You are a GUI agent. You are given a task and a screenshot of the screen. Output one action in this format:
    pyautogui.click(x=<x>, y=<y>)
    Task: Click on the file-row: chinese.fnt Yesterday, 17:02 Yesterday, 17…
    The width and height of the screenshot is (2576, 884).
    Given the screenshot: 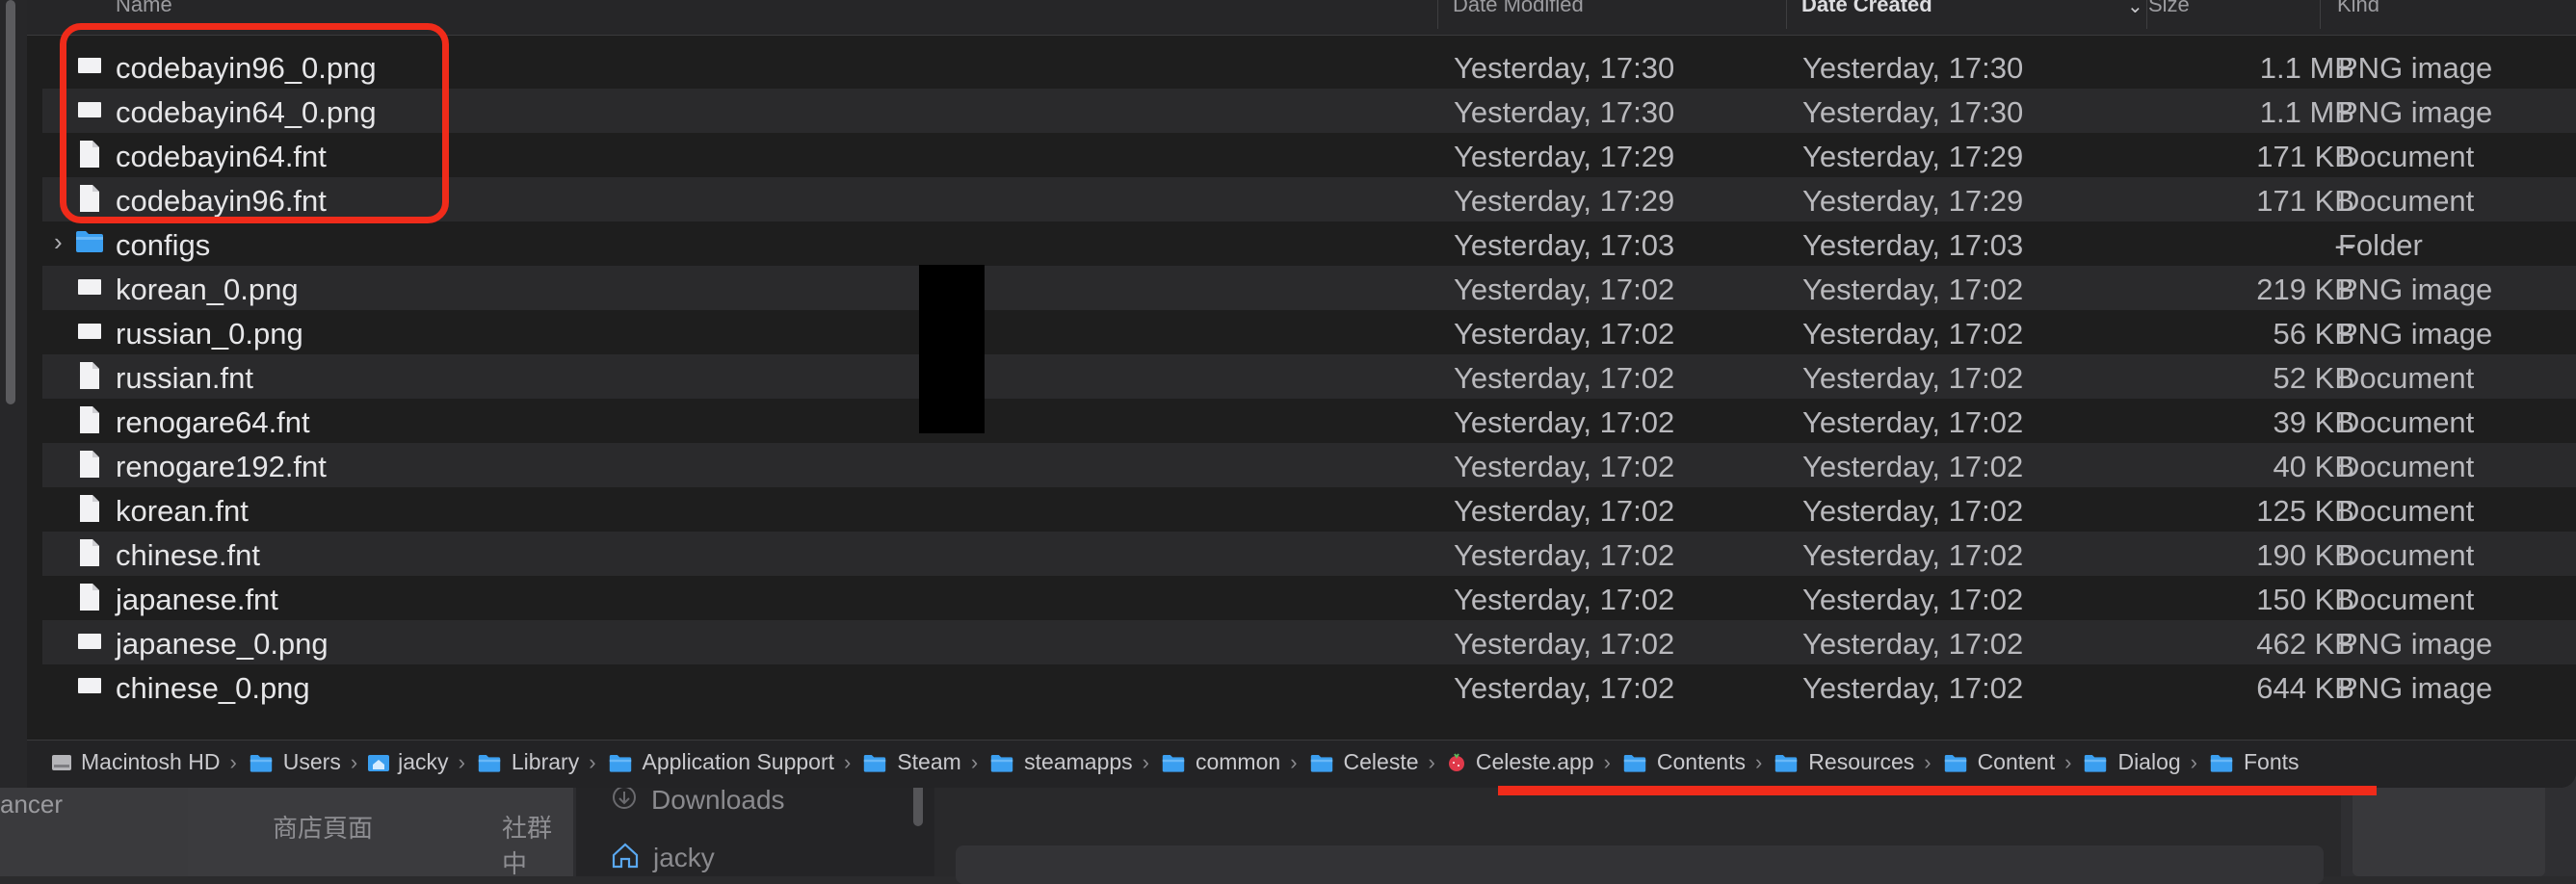 What is the action you would take?
    pyautogui.click(x=1309, y=554)
    